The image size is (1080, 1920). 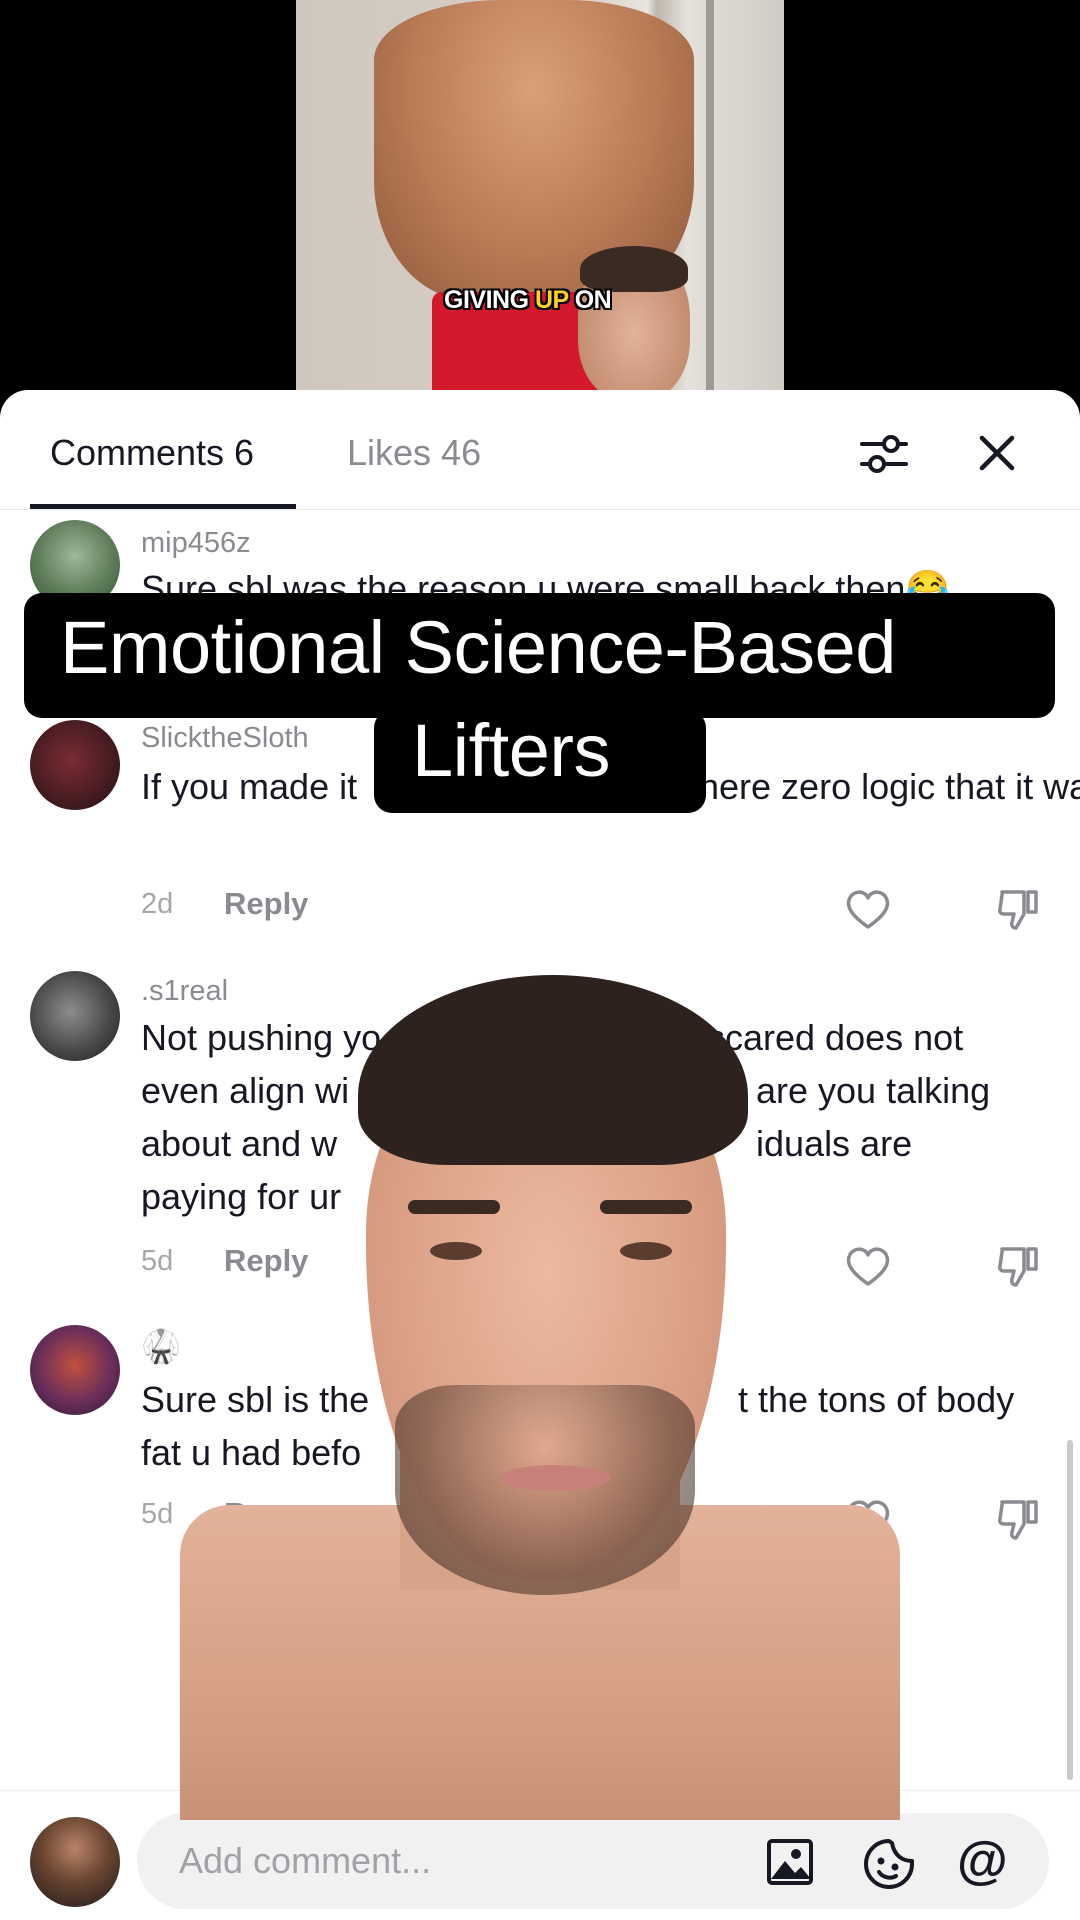 I want to click on comment-username: SlicktheSloth, so click(x=225, y=738).